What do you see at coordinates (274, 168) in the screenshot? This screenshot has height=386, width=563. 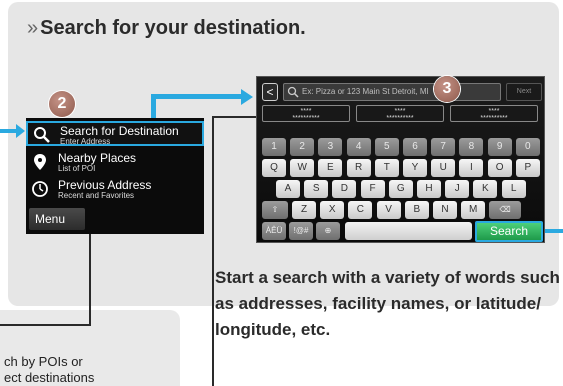 I see `letter-key: Q` at bounding box center [274, 168].